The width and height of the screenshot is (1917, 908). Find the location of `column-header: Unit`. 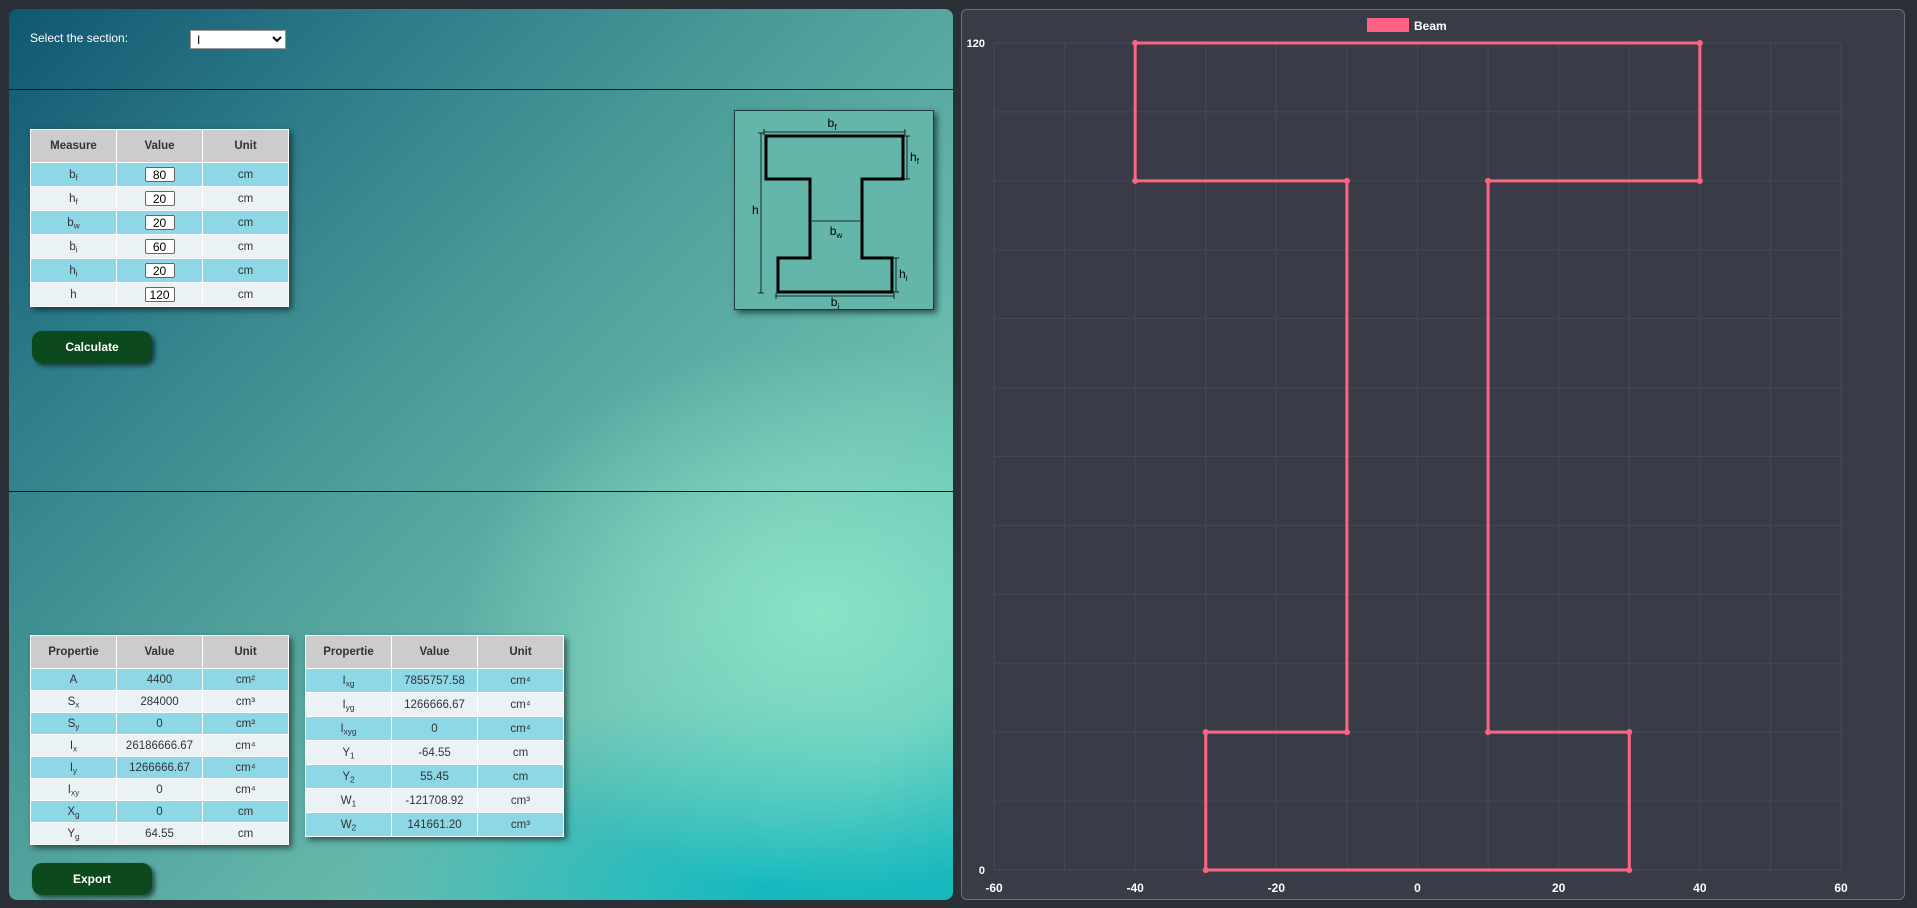

column-header: Unit is located at coordinates (245, 652).